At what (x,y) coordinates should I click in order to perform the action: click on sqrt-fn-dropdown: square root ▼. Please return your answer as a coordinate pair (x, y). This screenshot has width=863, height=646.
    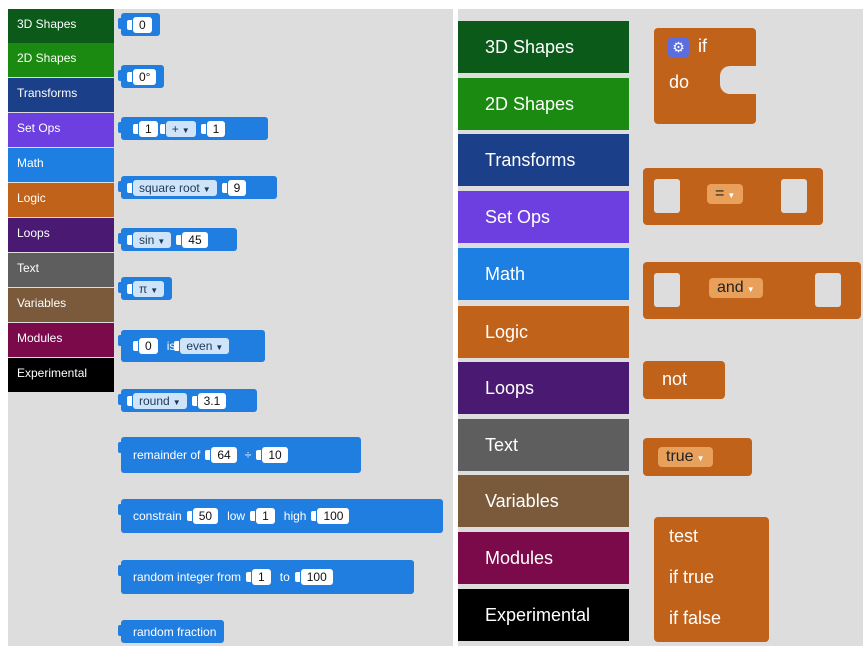
    Looking at the image, I should click on (172, 187).